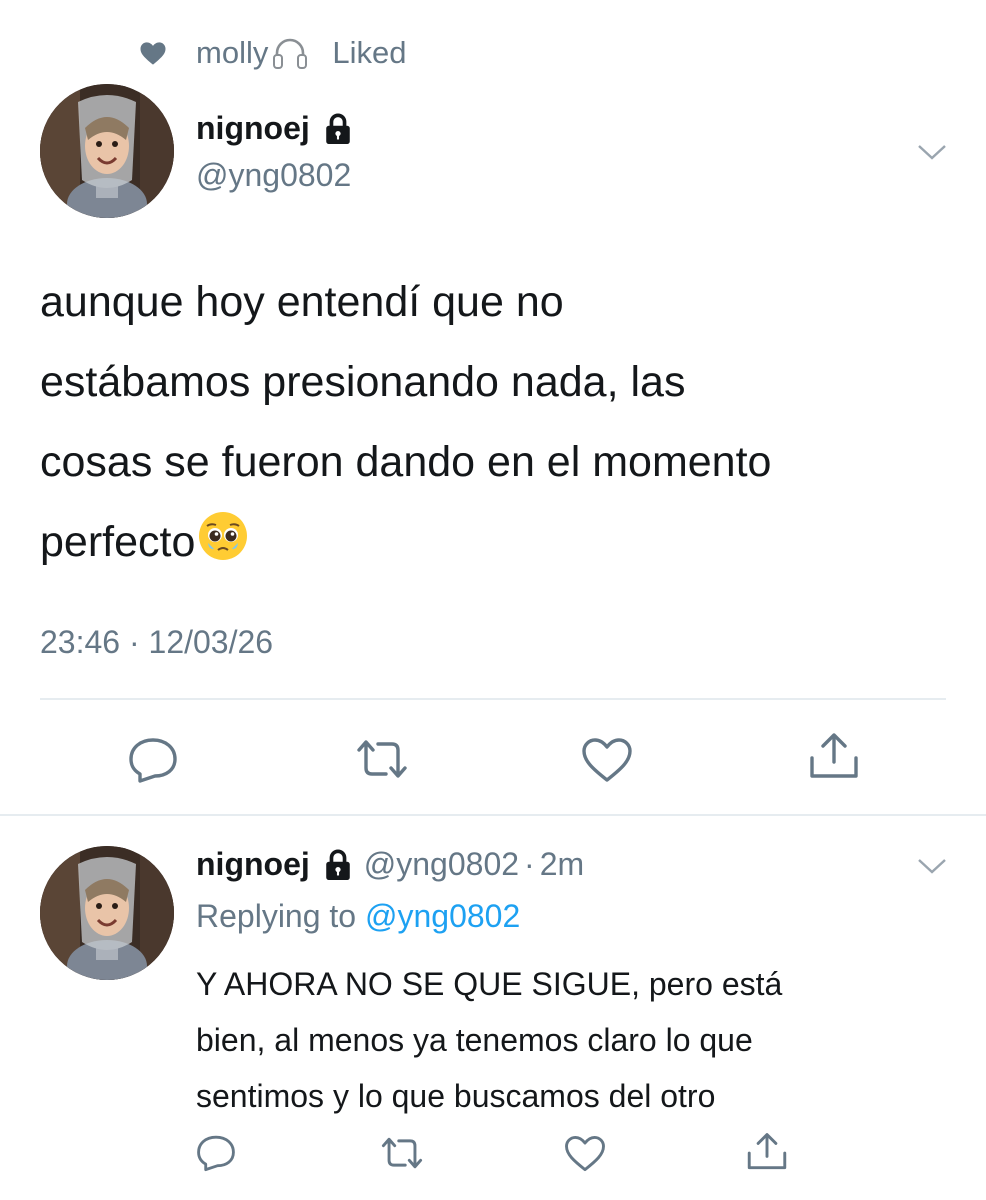 The image size is (986, 1200). What do you see at coordinates (489, 984) in the screenshot?
I see `reply-text-line: Y AHORA NO SE QUE SIGUE, pero está` at bounding box center [489, 984].